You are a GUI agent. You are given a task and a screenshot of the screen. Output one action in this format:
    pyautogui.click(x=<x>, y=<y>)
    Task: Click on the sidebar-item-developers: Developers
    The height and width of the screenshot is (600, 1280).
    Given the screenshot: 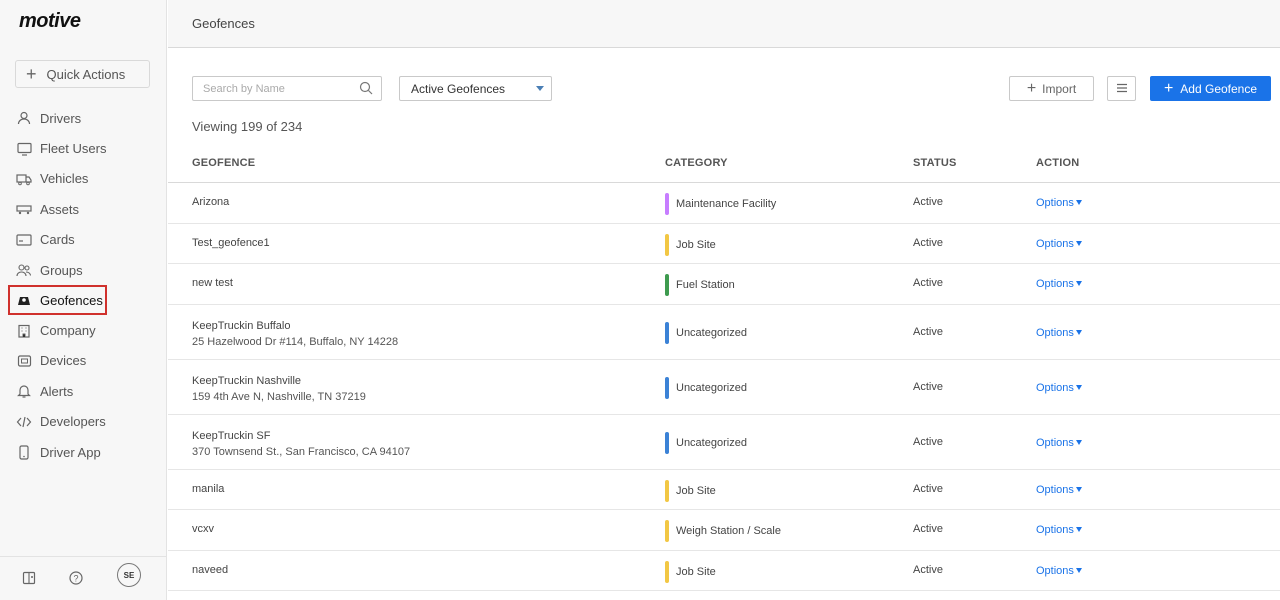 What is the action you would take?
    pyautogui.click(x=83, y=422)
    